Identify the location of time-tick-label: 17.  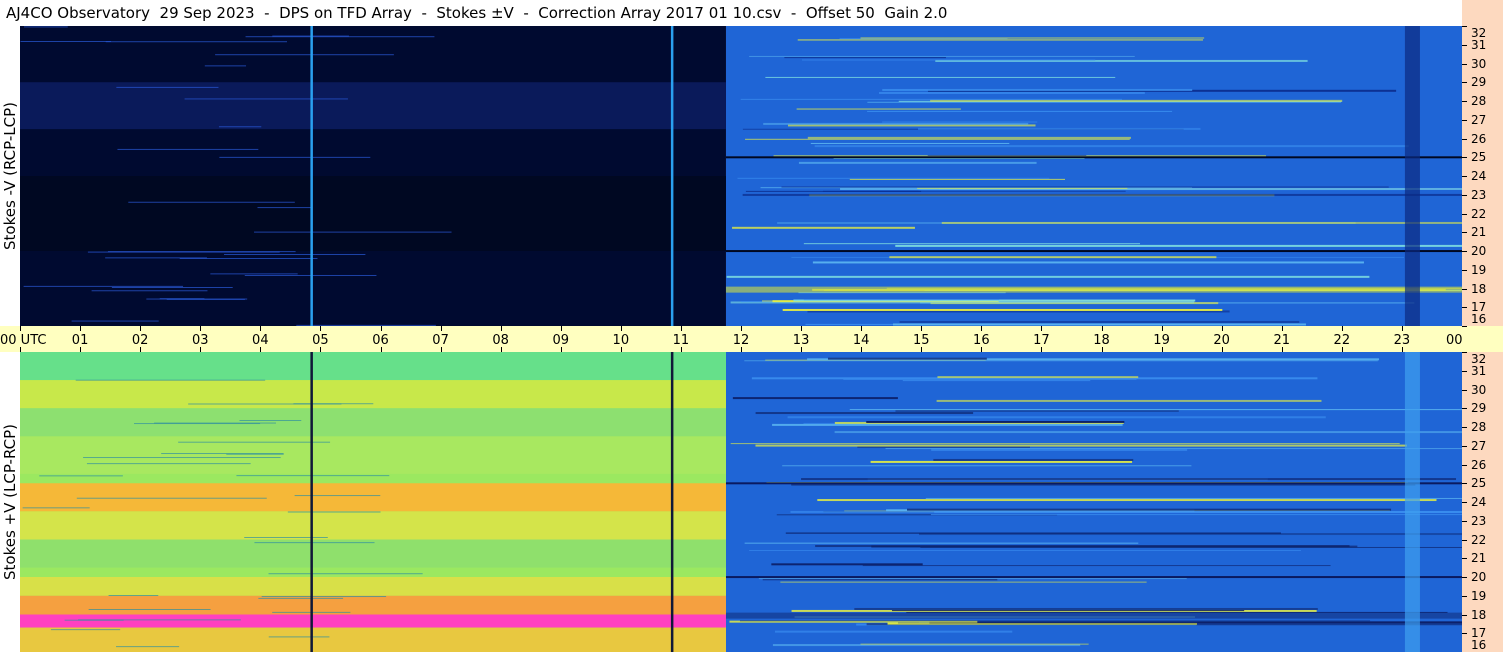
(1041, 340).